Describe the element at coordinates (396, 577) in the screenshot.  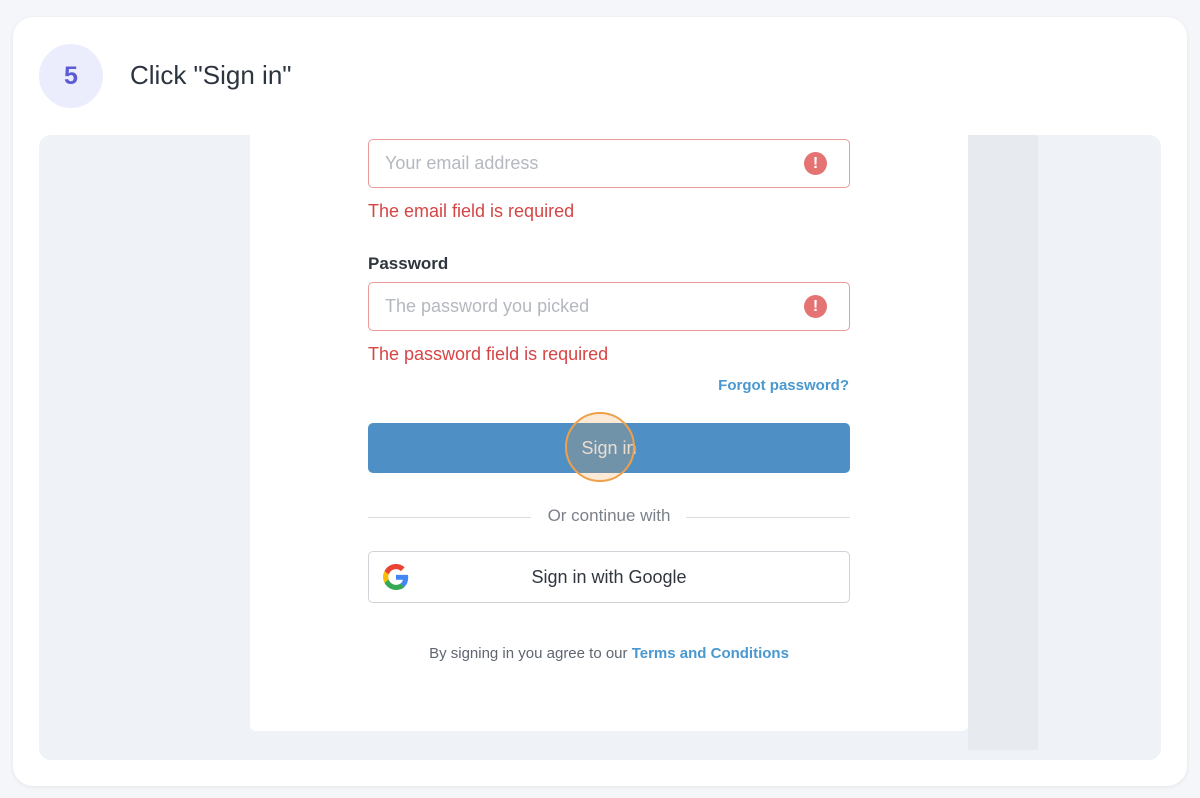
I see `google-icon` at that location.